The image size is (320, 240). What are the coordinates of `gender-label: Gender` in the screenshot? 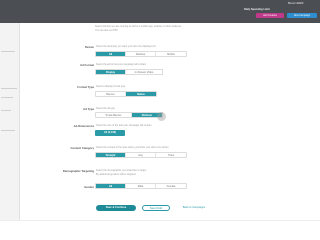 It's located at (89, 187).